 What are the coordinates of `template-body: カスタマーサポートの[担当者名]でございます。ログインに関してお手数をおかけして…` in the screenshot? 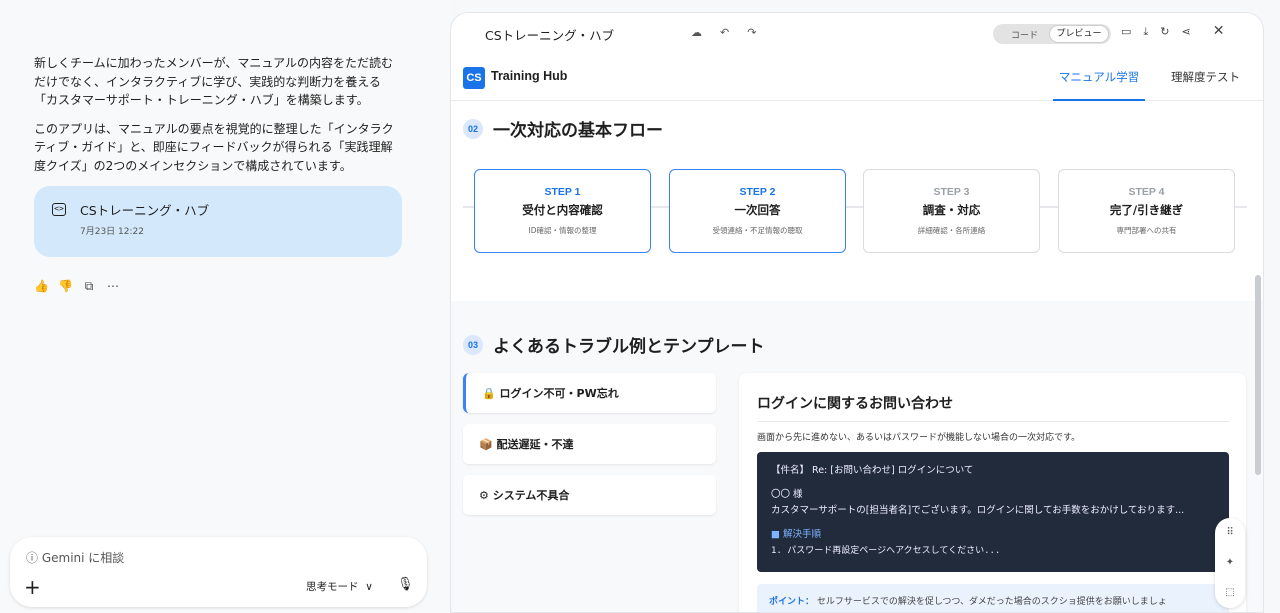 It's located at (978, 510).